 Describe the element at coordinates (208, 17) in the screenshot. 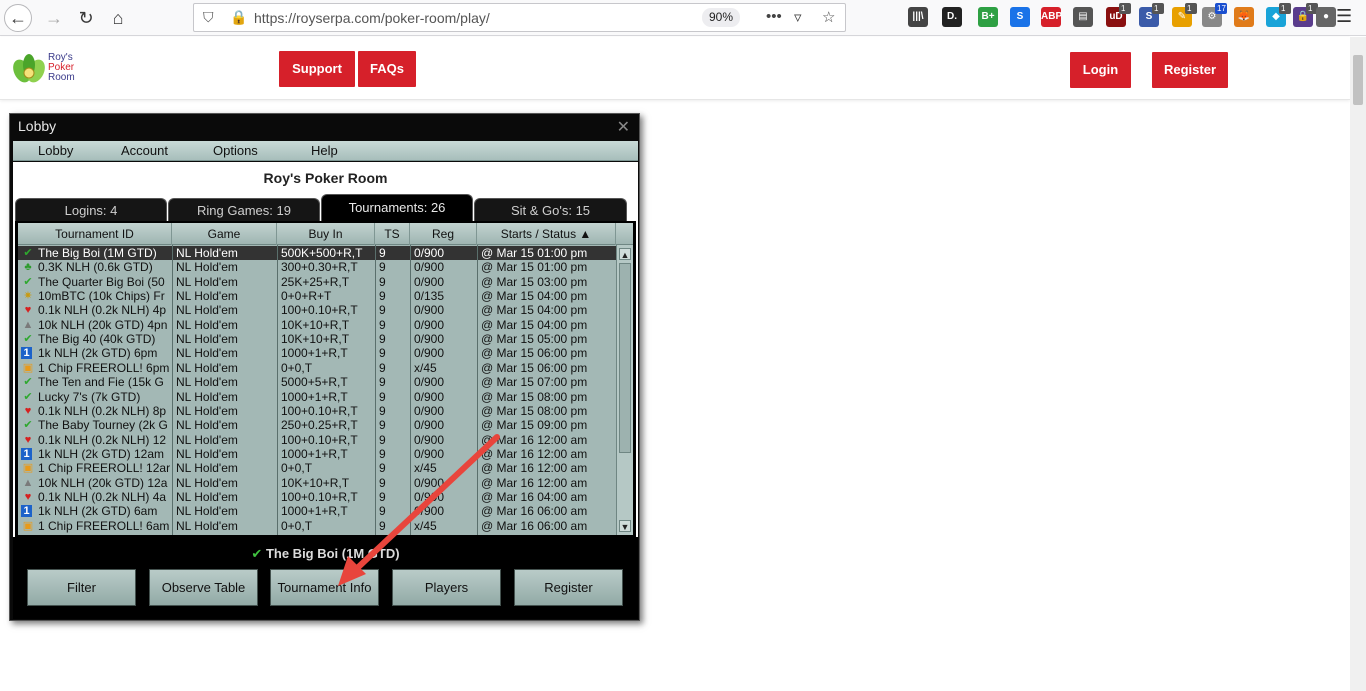

I see `shield-icon: ⛉` at that location.